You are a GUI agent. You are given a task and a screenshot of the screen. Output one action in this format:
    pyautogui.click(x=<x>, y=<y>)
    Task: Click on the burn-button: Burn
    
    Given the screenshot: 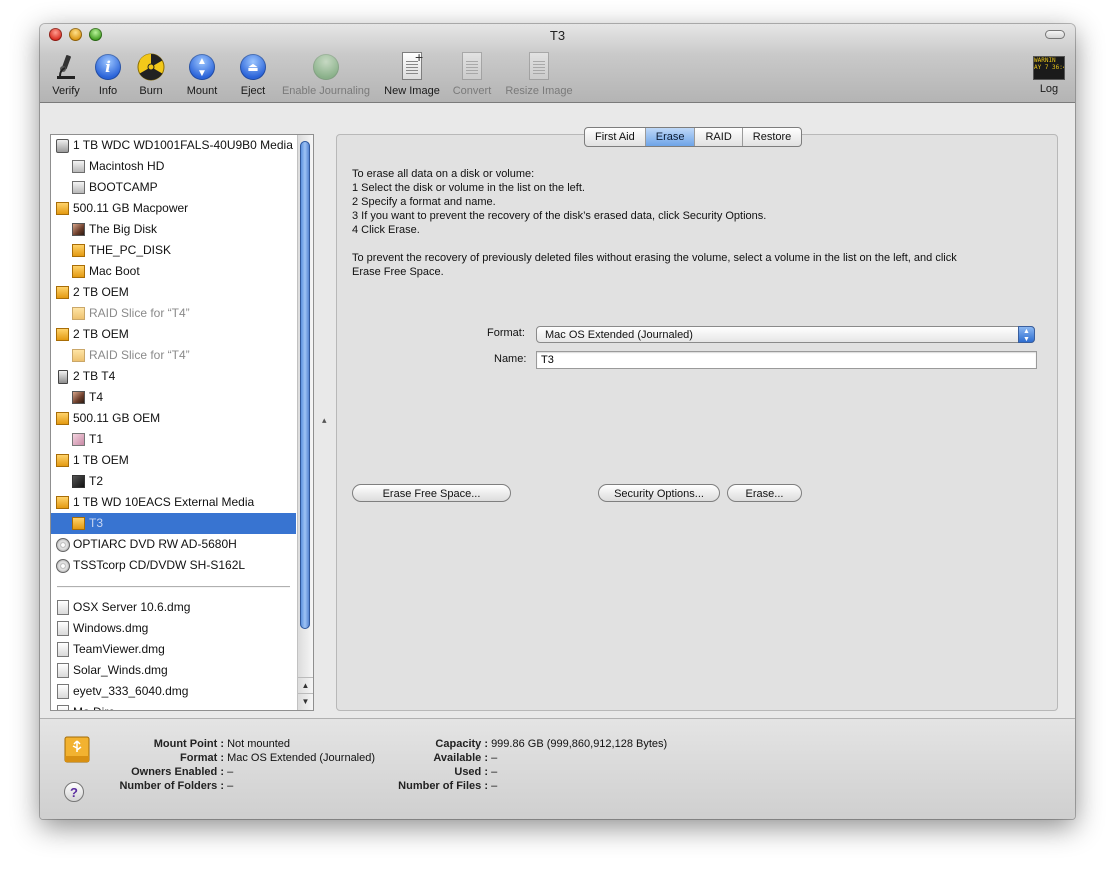 What is the action you would take?
    pyautogui.click(x=151, y=76)
    